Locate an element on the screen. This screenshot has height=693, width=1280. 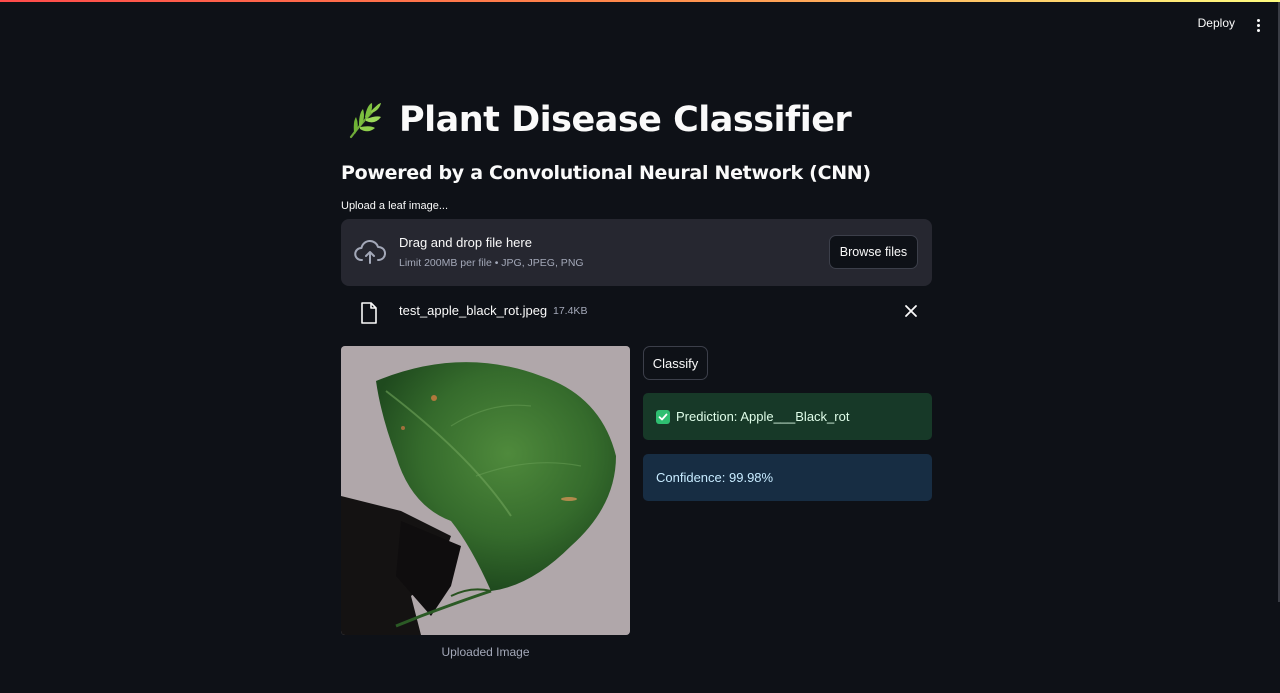
browse-files-button: Browse files is located at coordinates (873, 252).